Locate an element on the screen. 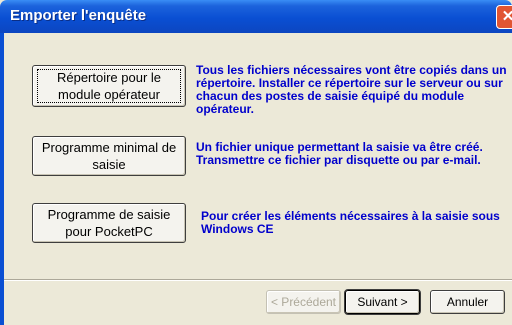 This screenshot has width=512, height=325. operator-module-directory-button: Répertoire pour le module opérateur is located at coordinates (109, 86).